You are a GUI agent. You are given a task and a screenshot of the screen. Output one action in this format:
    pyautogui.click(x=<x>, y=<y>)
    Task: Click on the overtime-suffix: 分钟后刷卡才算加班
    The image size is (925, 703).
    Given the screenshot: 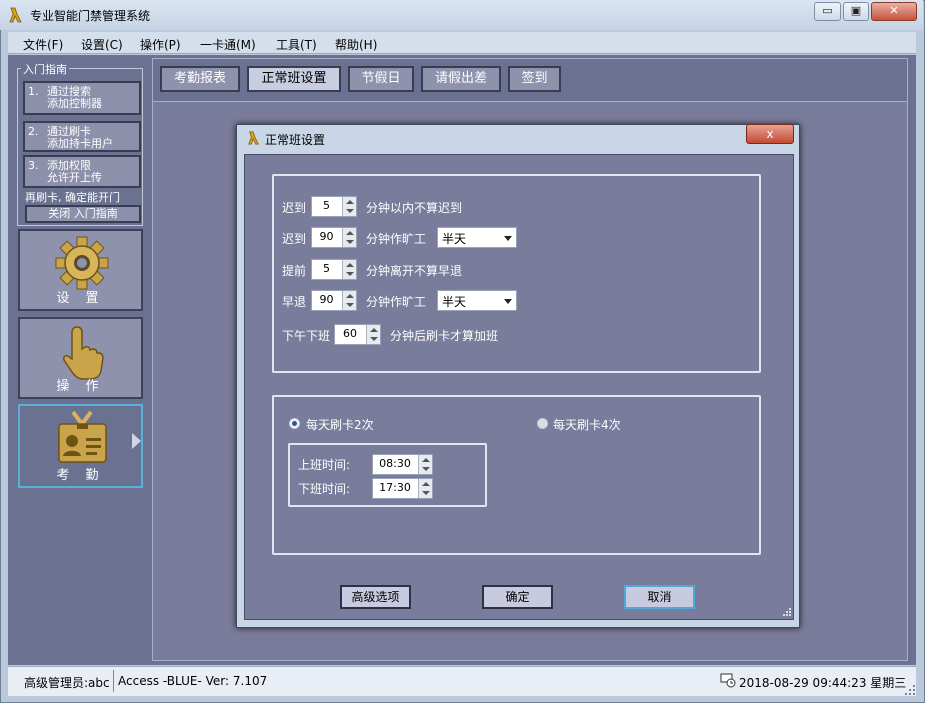 What is the action you would take?
    pyautogui.click(x=444, y=336)
    